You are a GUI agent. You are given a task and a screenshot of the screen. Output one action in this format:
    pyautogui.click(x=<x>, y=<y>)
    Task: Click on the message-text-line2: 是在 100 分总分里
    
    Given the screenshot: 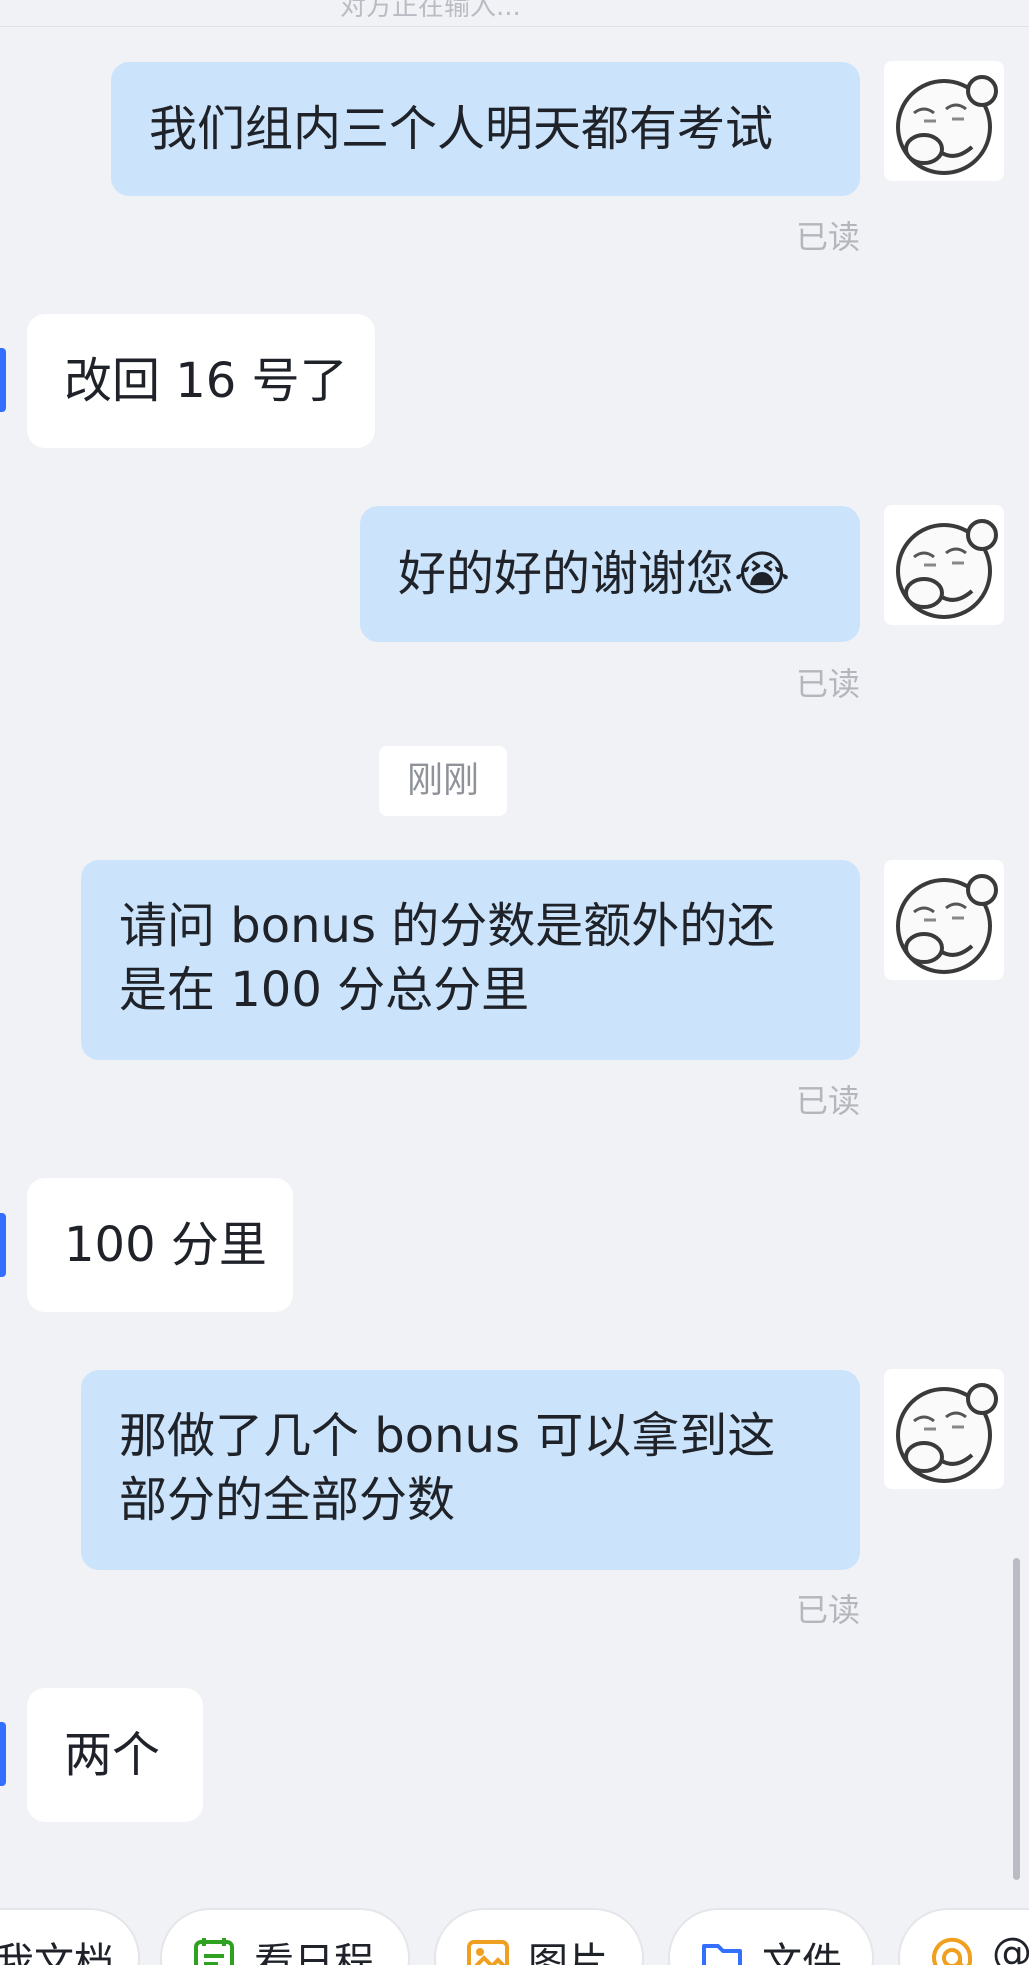 What is the action you would take?
    pyautogui.click(x=324, y=990)
    